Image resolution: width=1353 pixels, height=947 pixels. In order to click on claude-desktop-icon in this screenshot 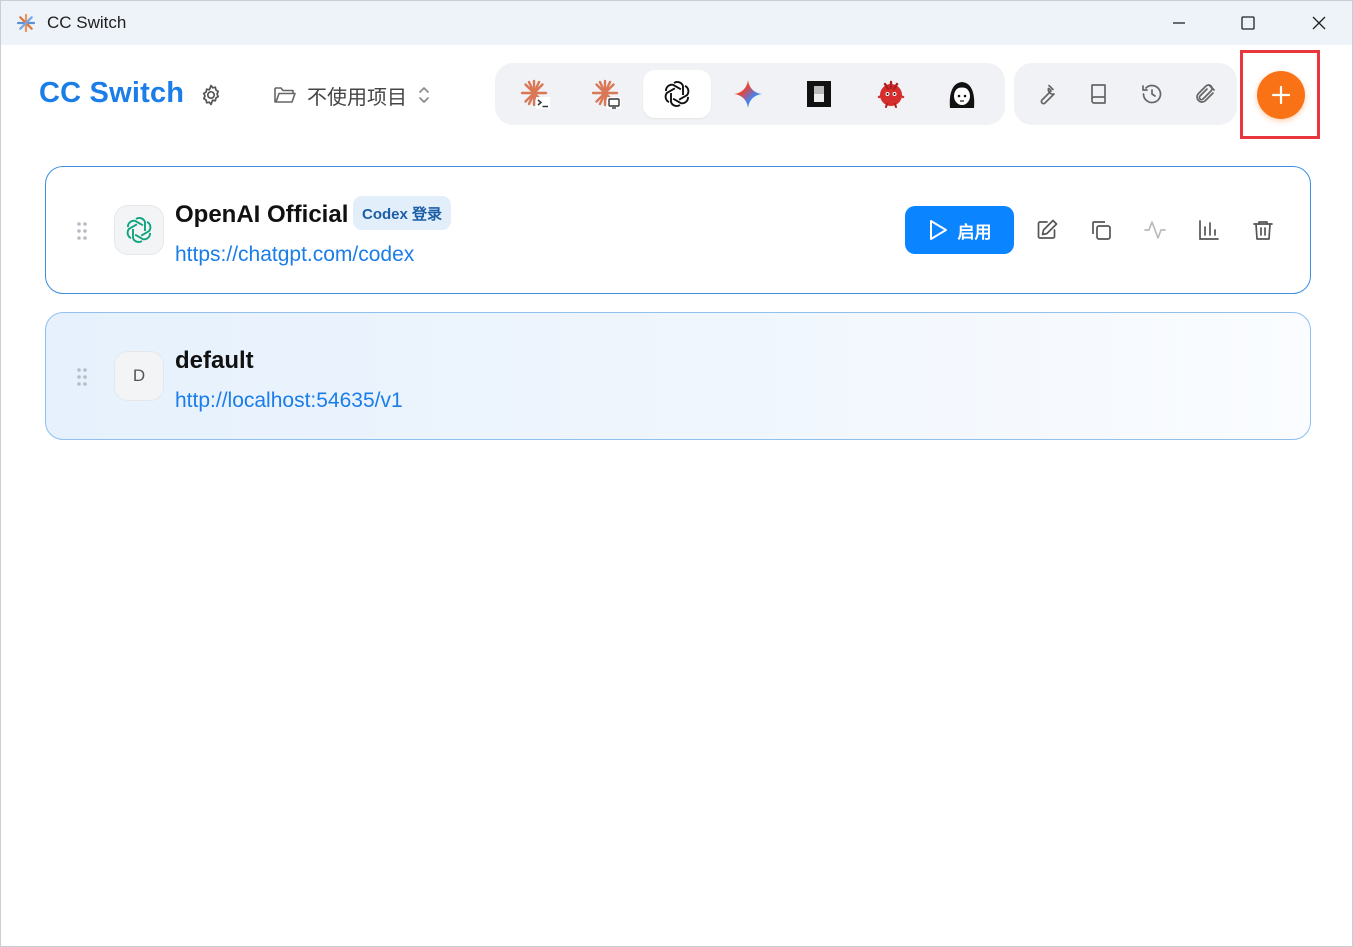, I will do `click(606, 94)`.